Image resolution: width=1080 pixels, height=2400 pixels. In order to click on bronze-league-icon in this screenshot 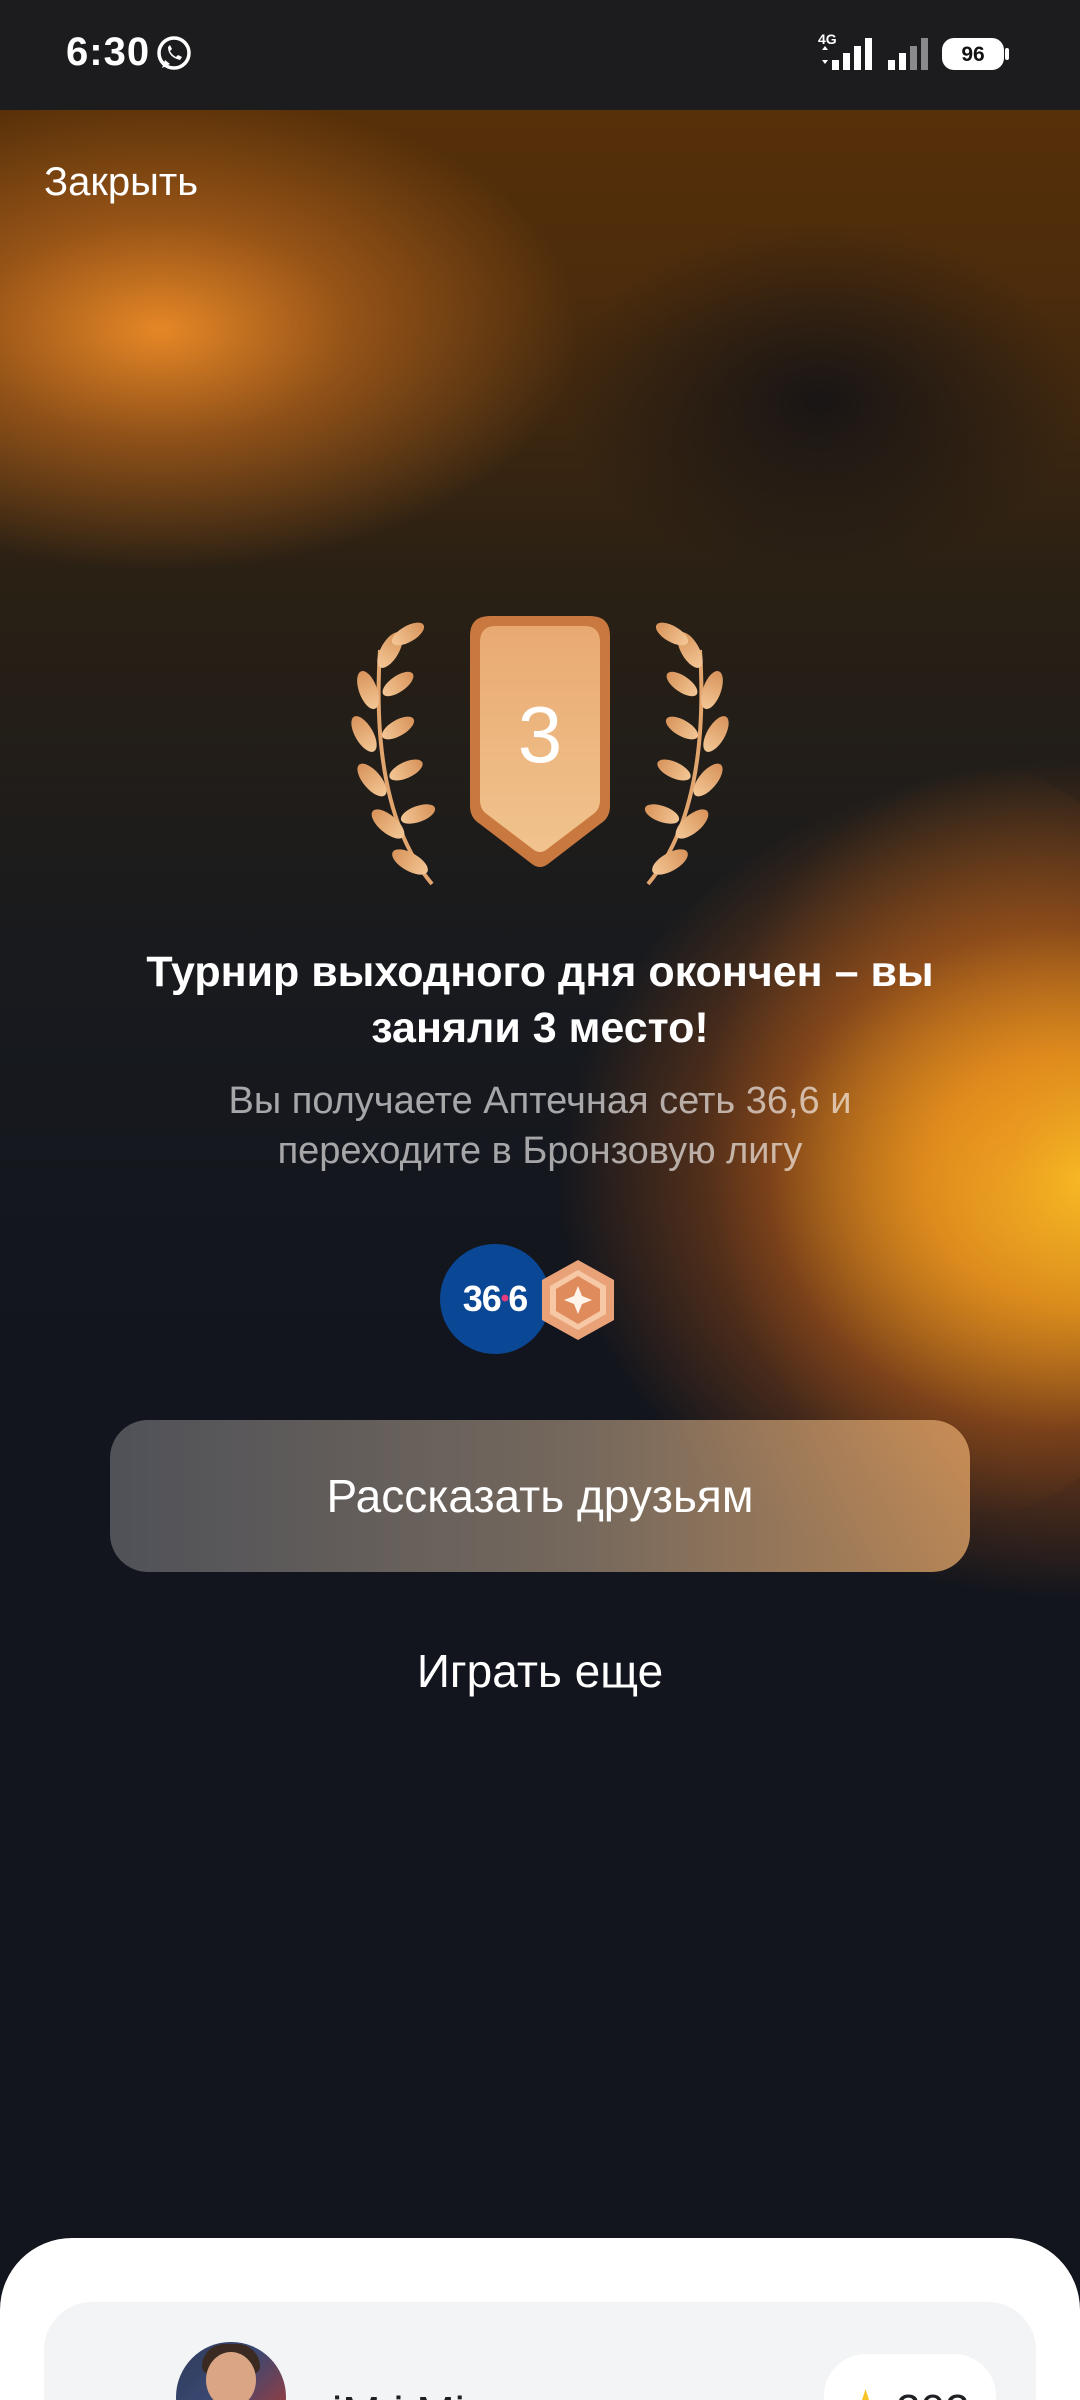, I will do `click(578, 1300)`.